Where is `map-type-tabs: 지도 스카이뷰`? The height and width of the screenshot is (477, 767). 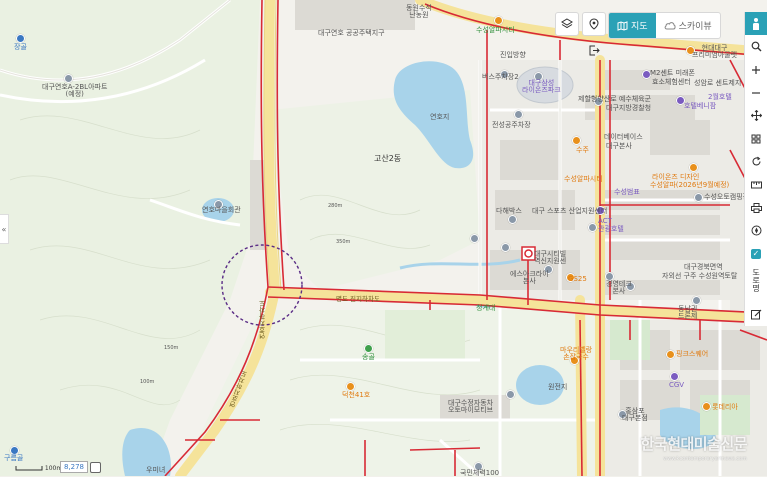 map-type-tabs: 지도 스카이뷰 is located at coordinates (664, 25).